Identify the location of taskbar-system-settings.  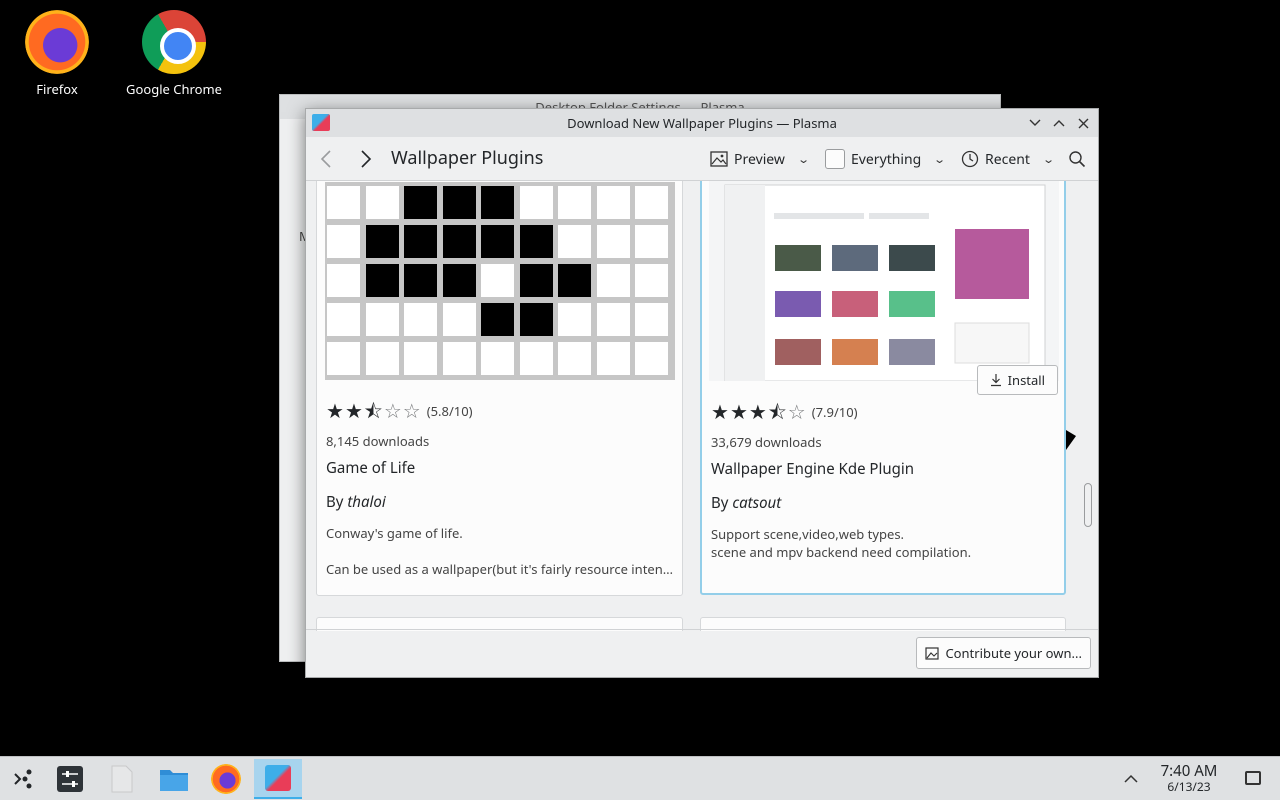
(70, 779).